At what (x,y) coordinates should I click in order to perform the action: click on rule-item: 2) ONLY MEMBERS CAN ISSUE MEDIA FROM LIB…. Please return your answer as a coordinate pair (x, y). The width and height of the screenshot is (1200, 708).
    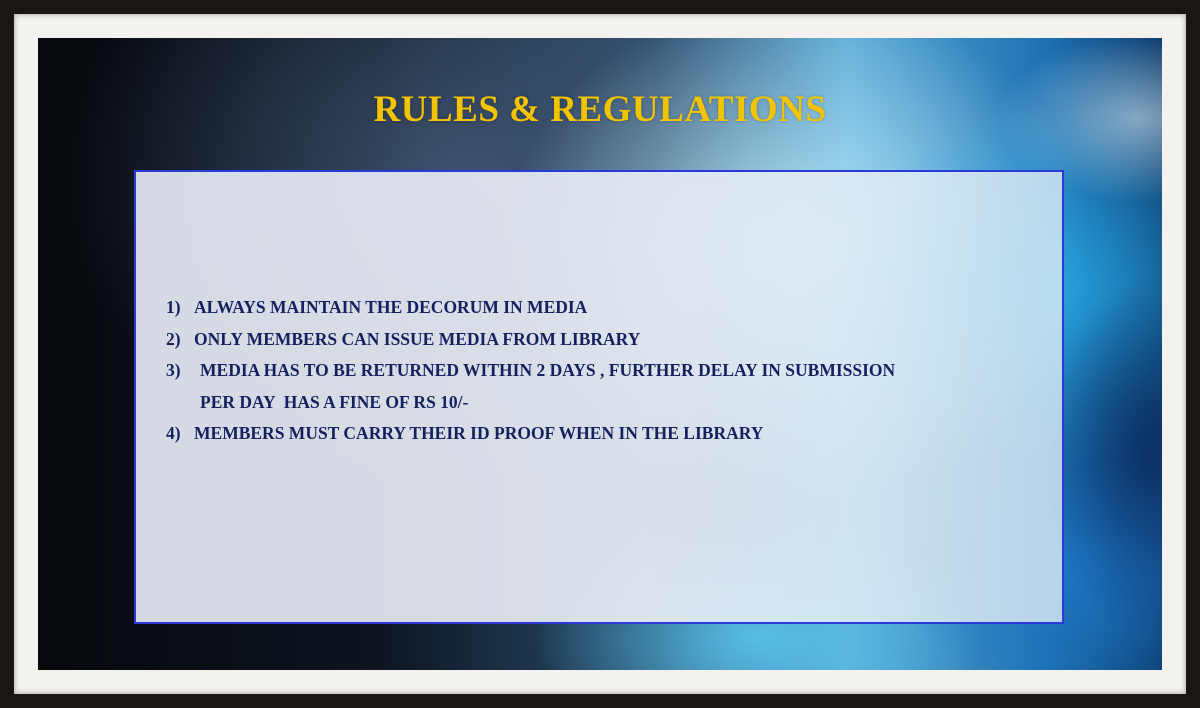
    Looking at the image, I should click on (606, 340).